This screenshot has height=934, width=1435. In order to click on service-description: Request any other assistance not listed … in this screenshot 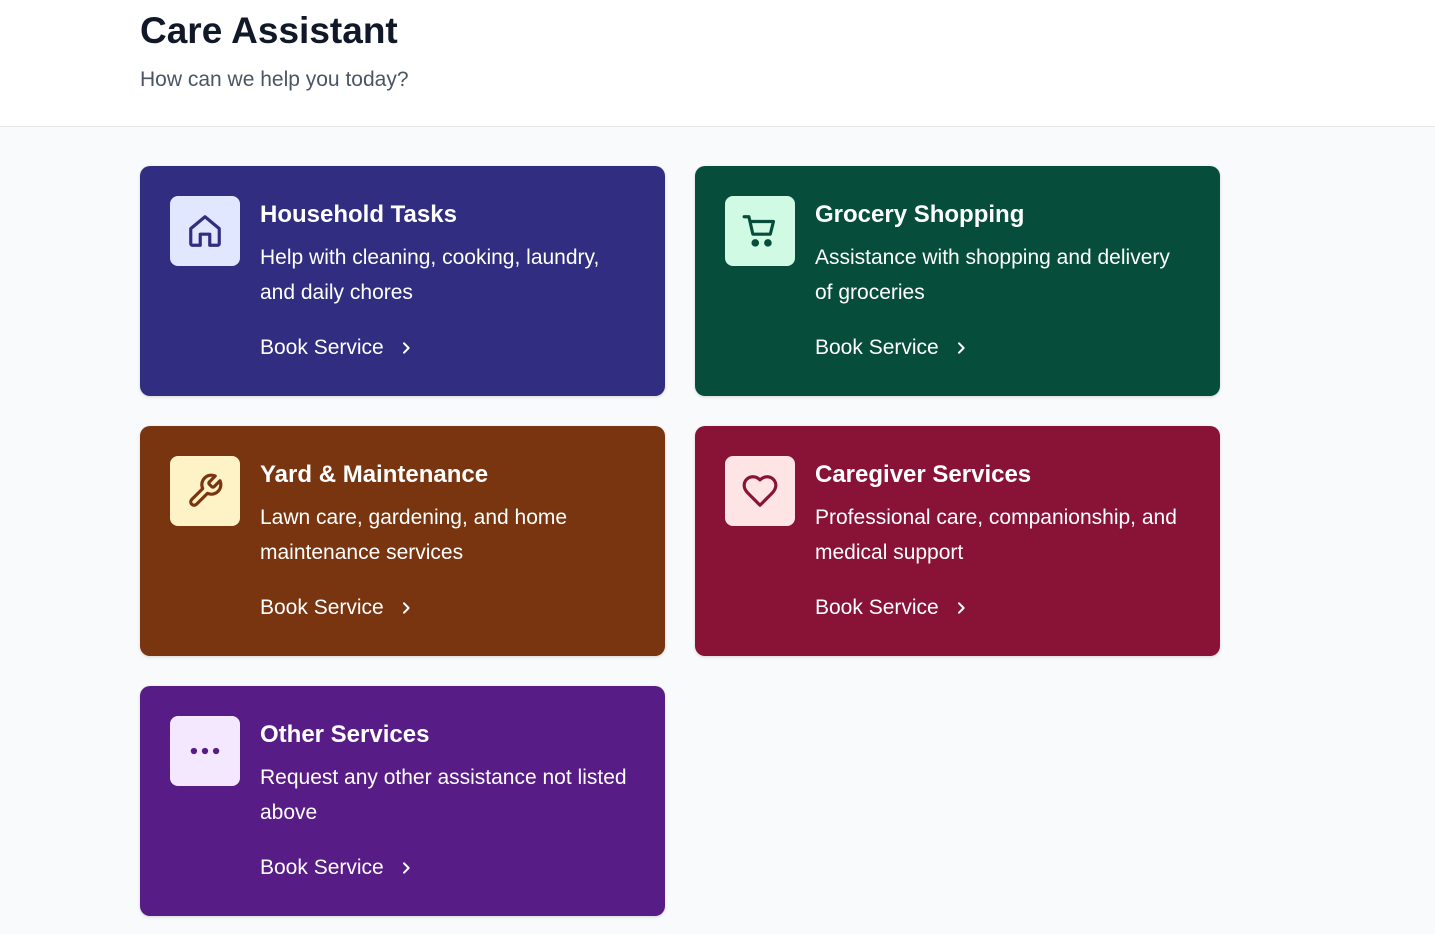, I will do `click(443, 795)`.